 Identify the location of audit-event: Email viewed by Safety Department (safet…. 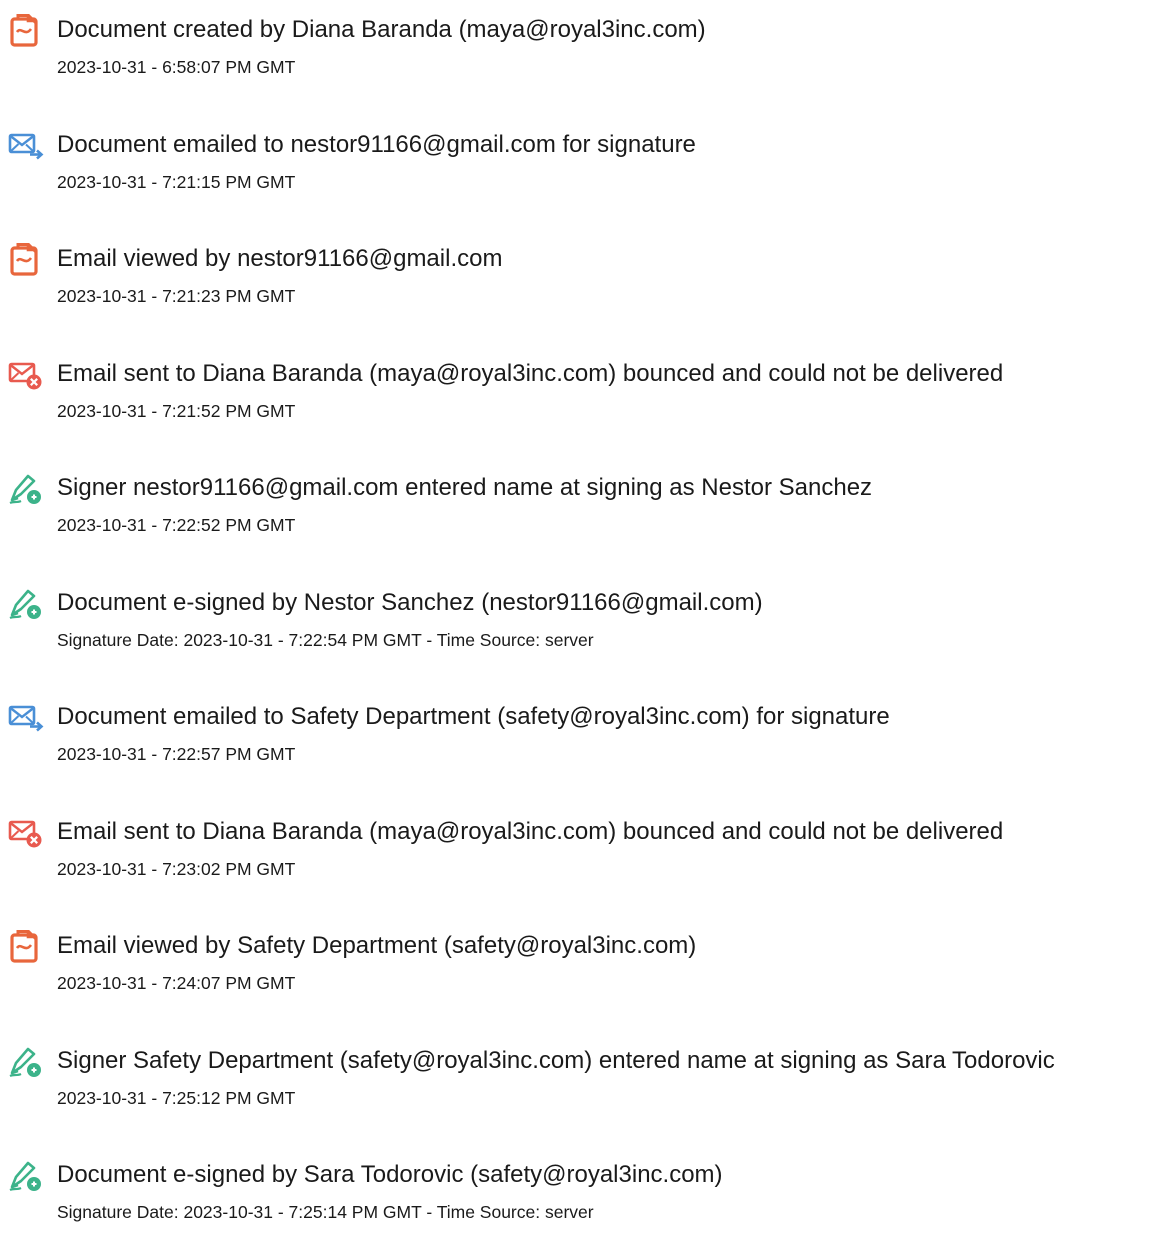
(585, 966).